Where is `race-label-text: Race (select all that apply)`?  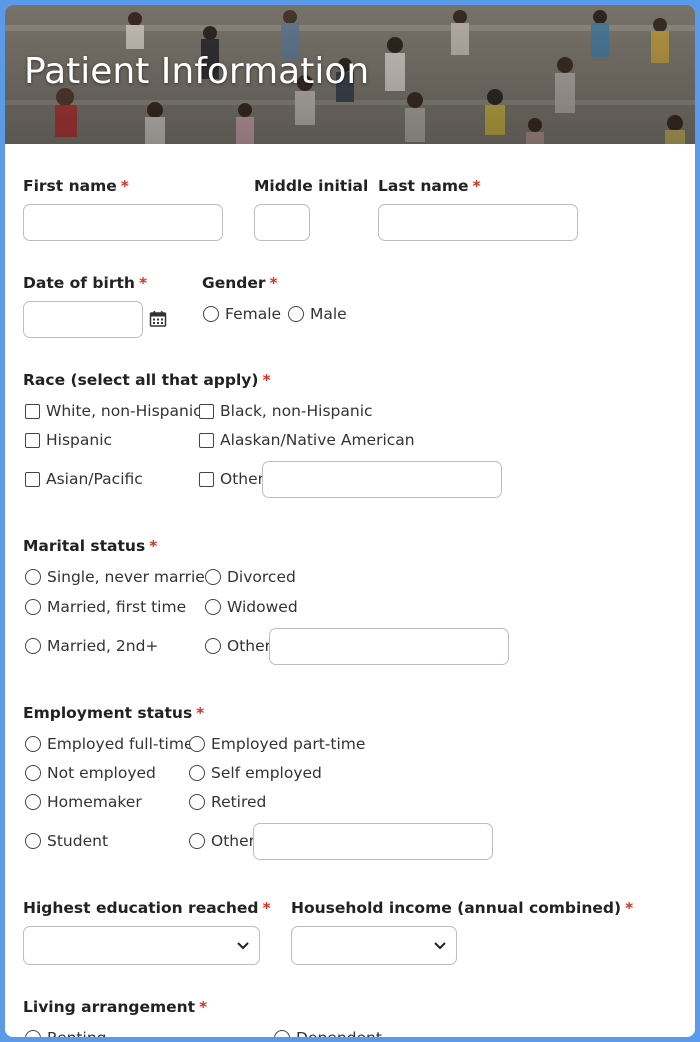
race-label-text: Race (select all that apply) is located at coordinates (141, 380).